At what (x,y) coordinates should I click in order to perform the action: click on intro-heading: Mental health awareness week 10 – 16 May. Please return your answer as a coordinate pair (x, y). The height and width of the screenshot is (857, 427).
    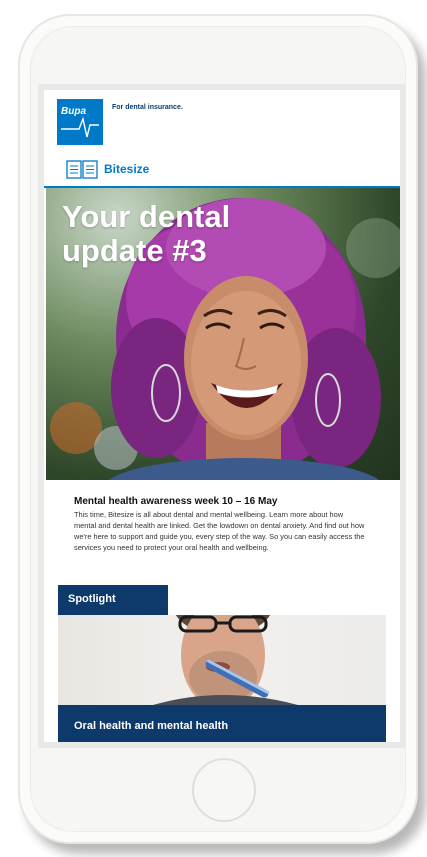
    Looking at the image, I should click on (176, 501).